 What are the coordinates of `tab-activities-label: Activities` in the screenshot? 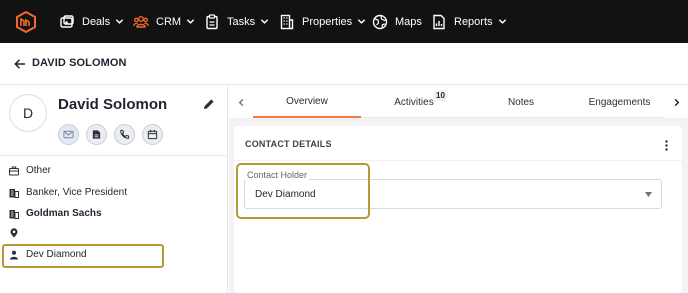 It's located at (414, 102).